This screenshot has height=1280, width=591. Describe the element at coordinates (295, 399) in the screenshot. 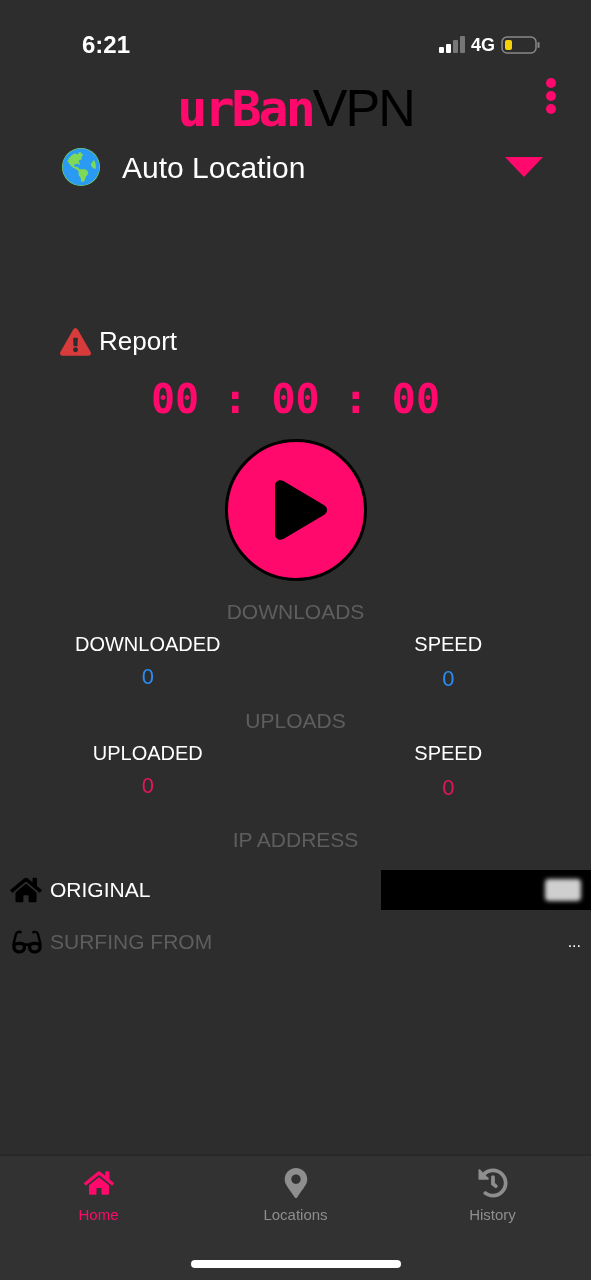

I see `connection-timer: 00 : 00 : 00` at that location.